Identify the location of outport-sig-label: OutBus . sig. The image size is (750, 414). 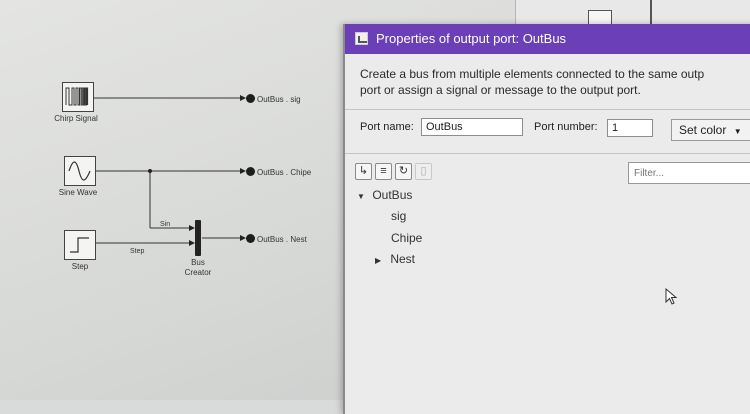
(279, 99).